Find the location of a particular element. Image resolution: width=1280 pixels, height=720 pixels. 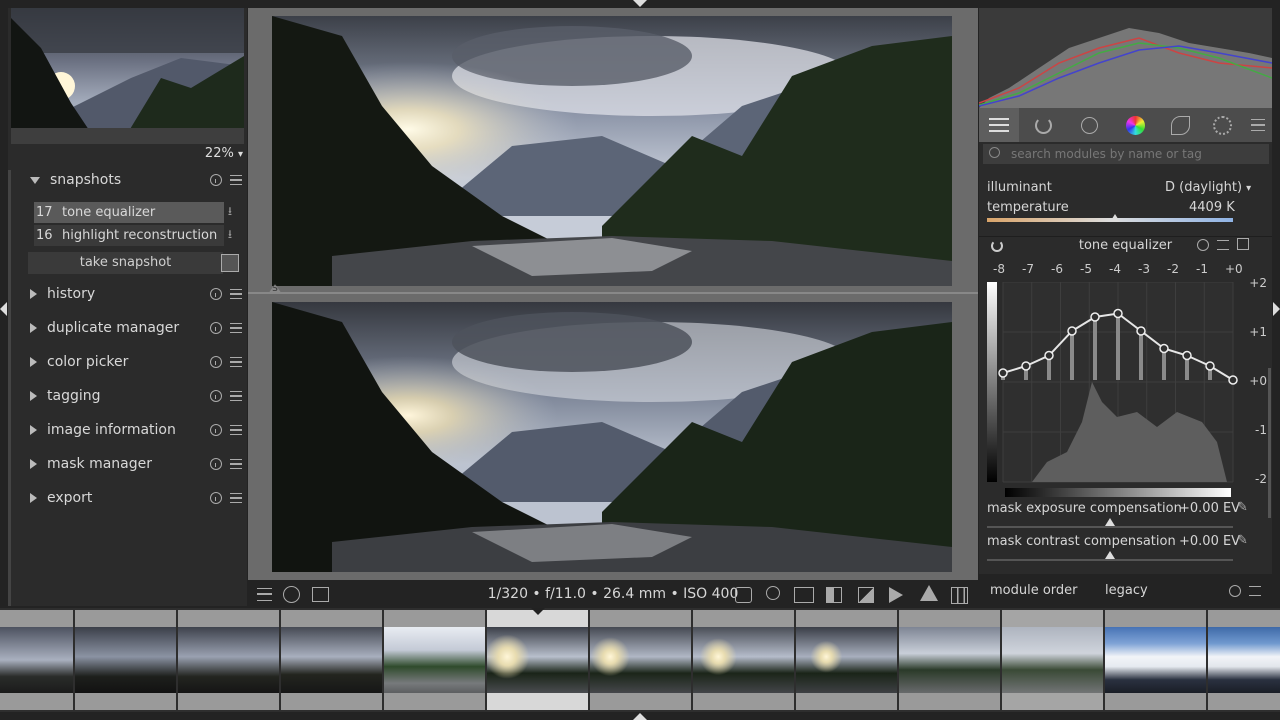

filmstrip-thumbnail-selected is located at coordinates (537, 660).